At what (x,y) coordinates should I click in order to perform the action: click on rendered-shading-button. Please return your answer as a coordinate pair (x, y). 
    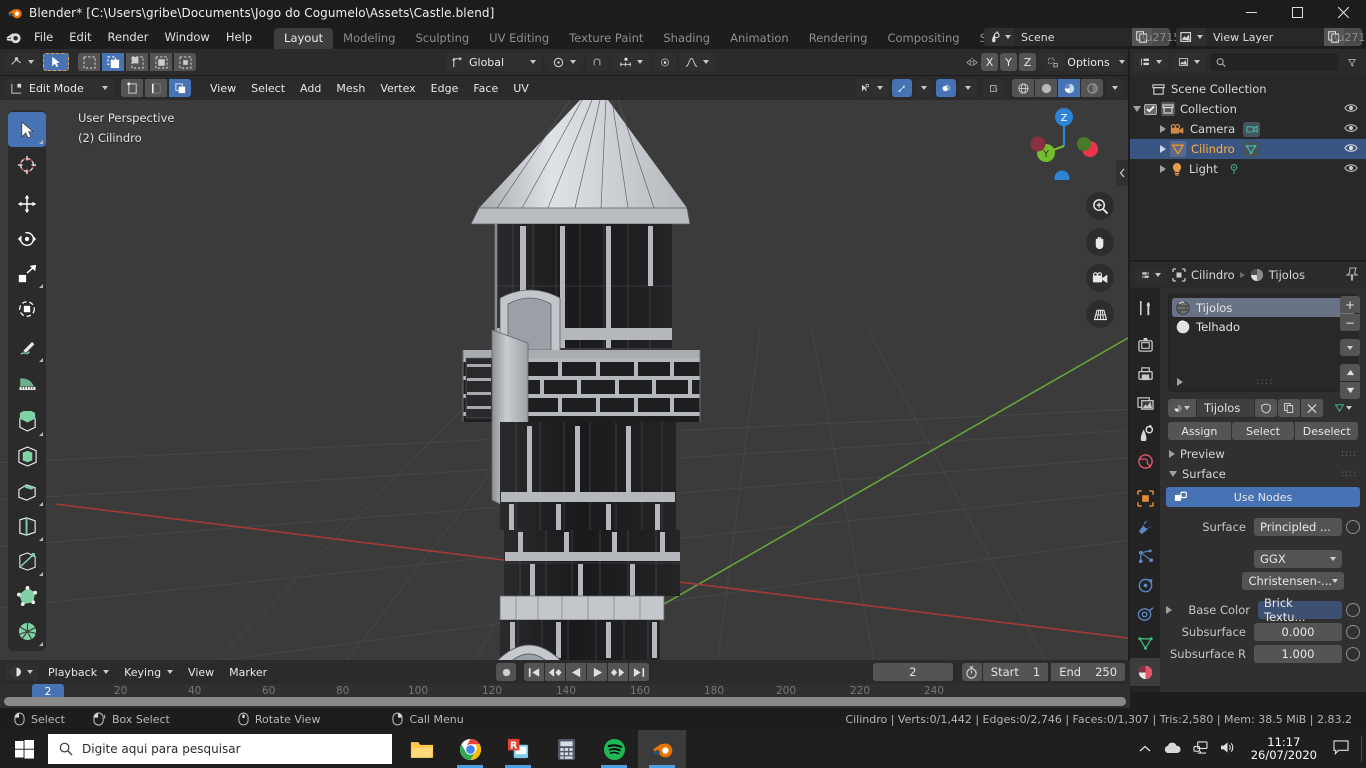
    Looking at the image, I should click on (1092, 88).